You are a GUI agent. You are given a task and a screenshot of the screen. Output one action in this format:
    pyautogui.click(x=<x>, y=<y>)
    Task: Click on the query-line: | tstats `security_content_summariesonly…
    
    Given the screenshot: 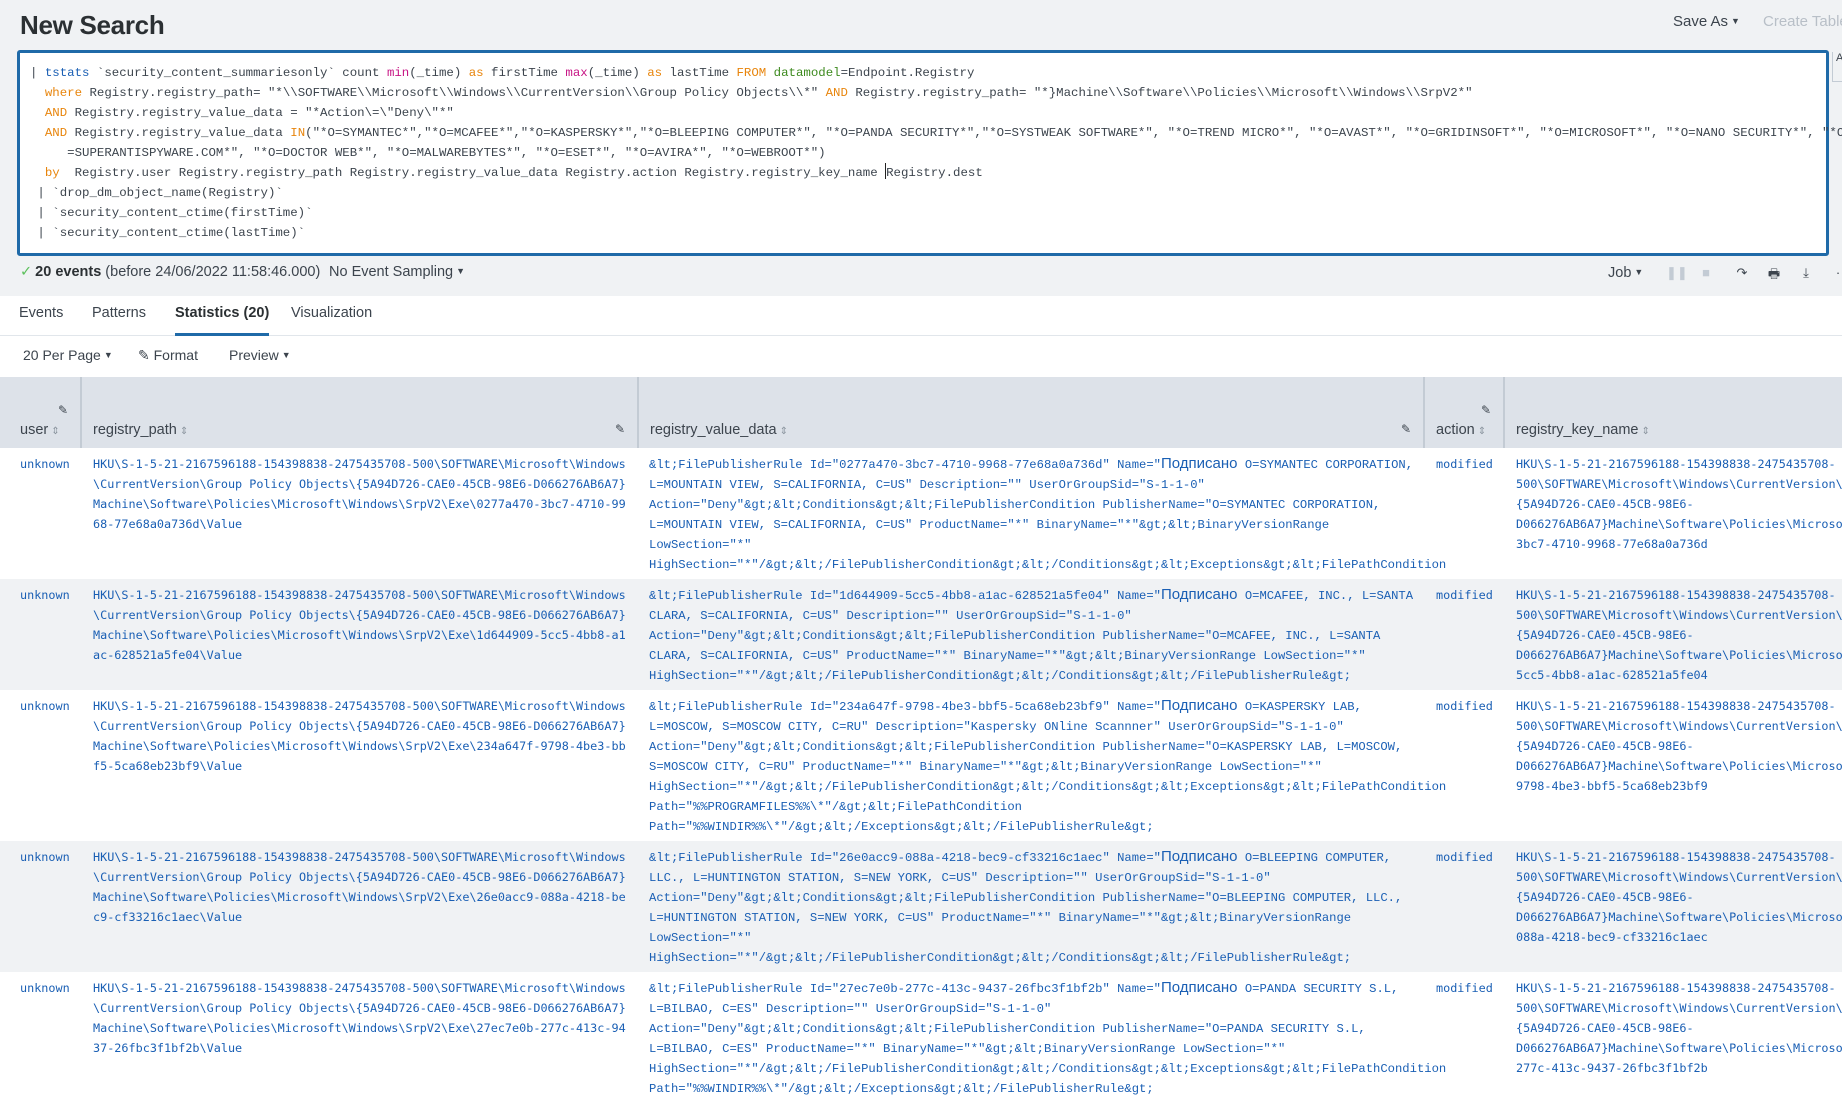 What is the action you would take?
    pyautogui.click(x=502, y=73)
    